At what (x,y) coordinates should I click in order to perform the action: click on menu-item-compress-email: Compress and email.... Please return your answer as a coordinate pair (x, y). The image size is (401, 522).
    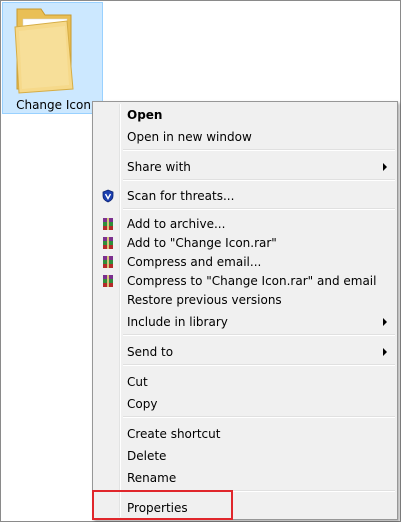
    Looking at the image, I should click on (245, 262).